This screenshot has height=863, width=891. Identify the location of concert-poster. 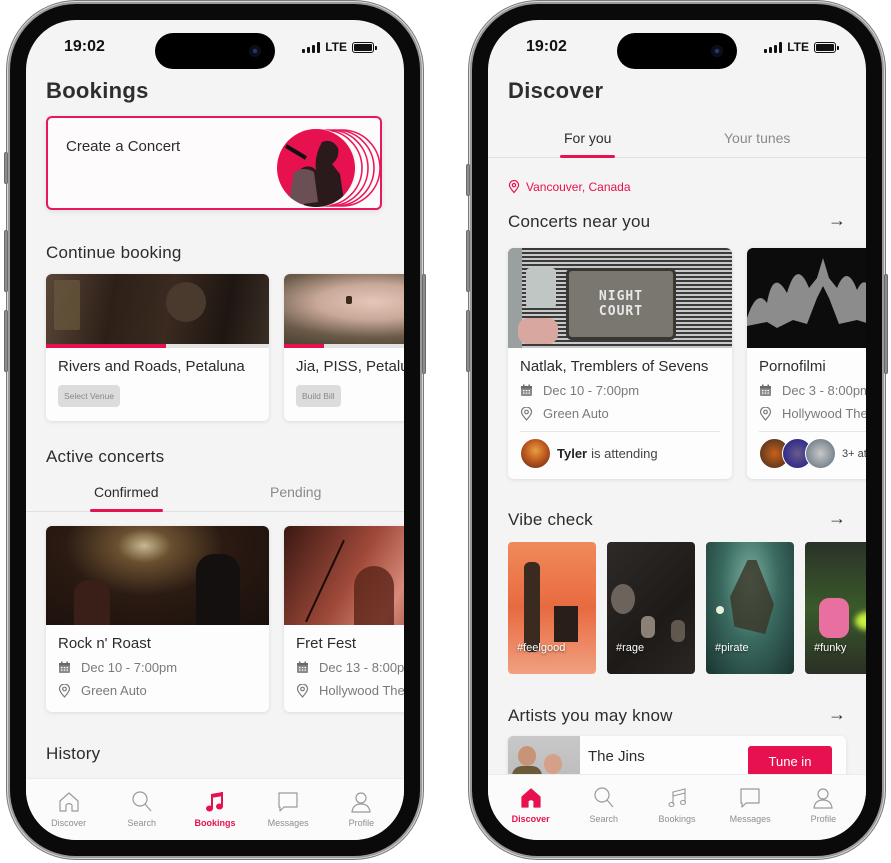
(806, 298).